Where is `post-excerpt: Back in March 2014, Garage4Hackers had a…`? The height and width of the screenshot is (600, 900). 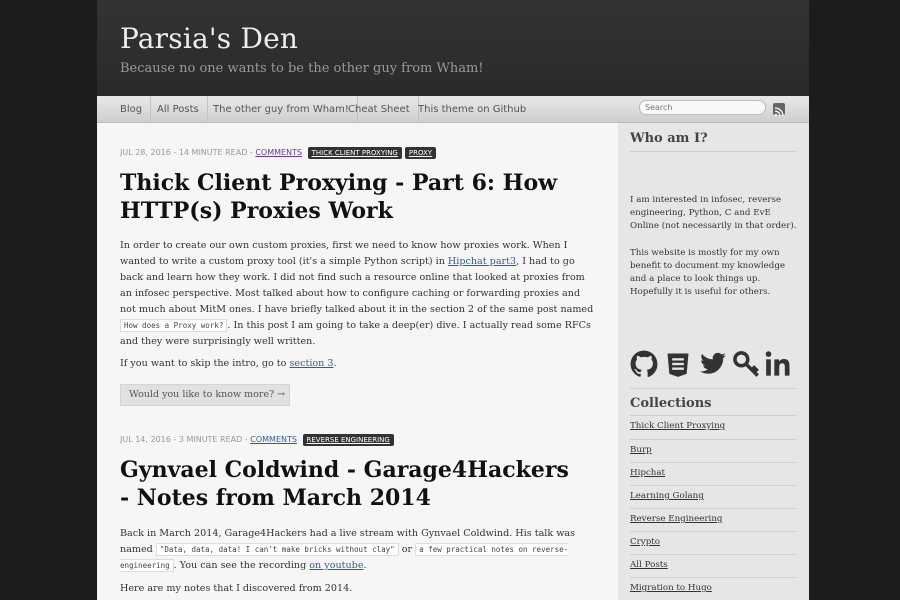
post-excerpt: Back in March 2014, Garage4Hackers had a… is located at coordinates (357, 550).